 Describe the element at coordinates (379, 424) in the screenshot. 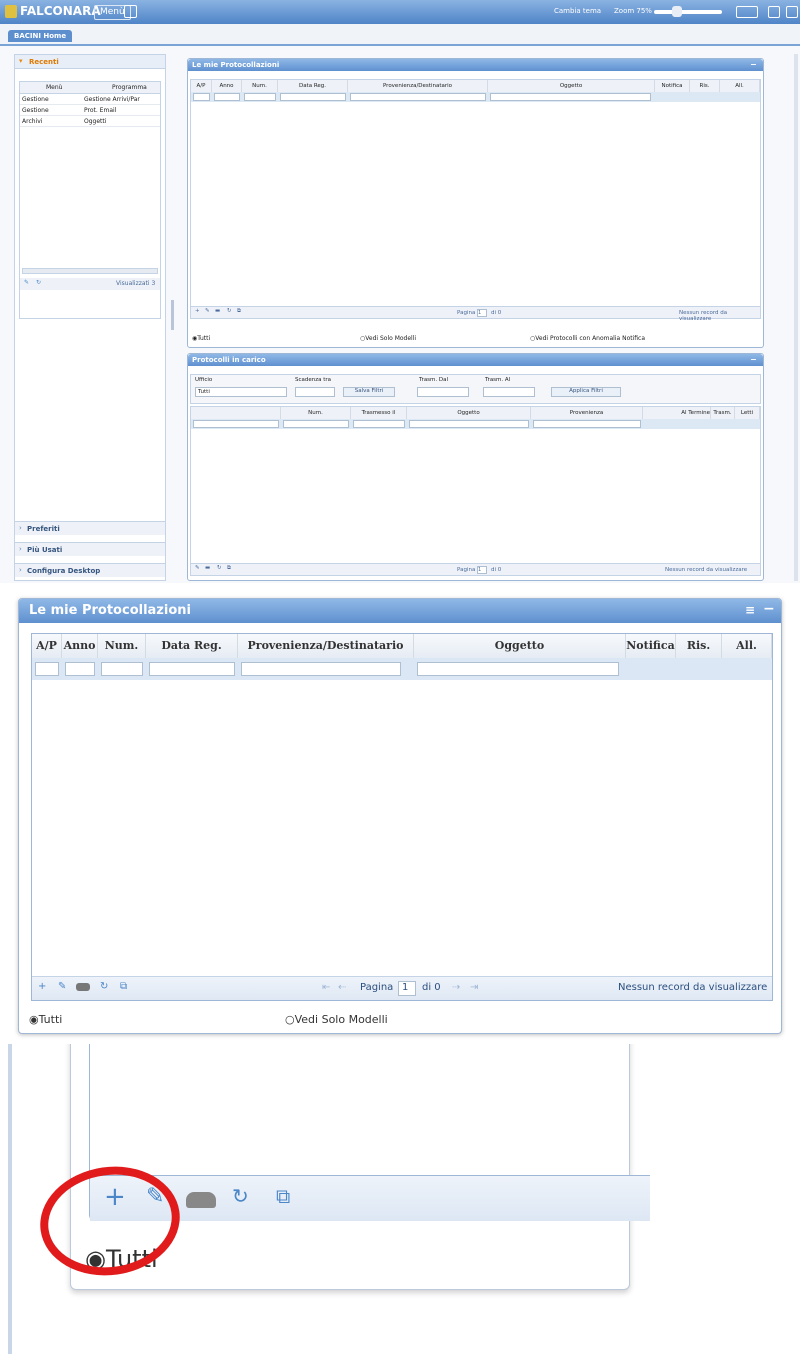

I see `filter-trasmesso` at that location.